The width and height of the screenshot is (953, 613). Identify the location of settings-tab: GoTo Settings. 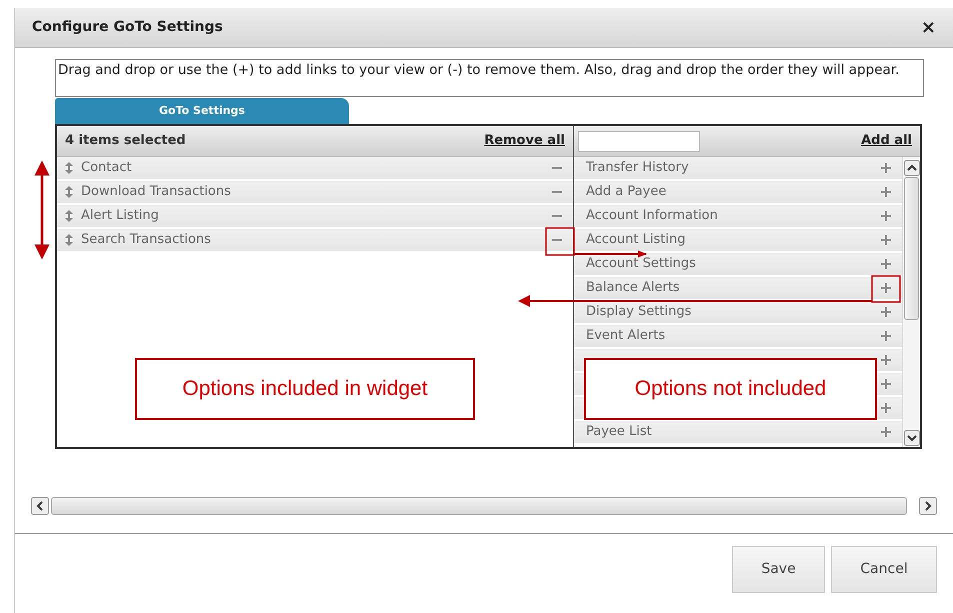
(202, 111).